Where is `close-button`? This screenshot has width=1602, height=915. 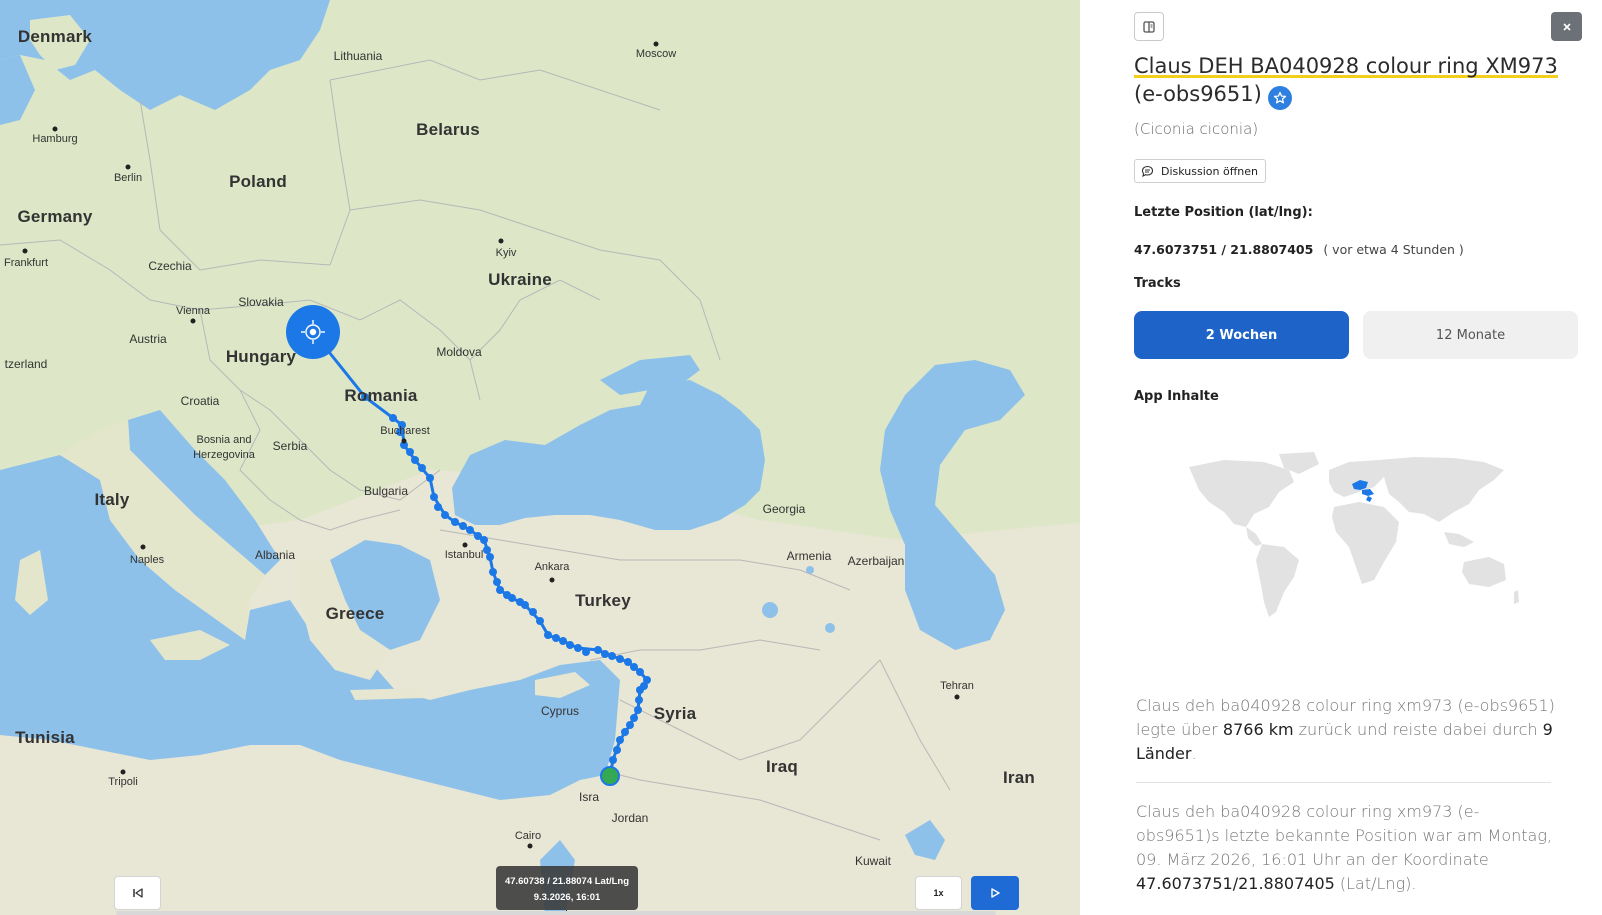
close-button is located at coordinates (1566, 26).